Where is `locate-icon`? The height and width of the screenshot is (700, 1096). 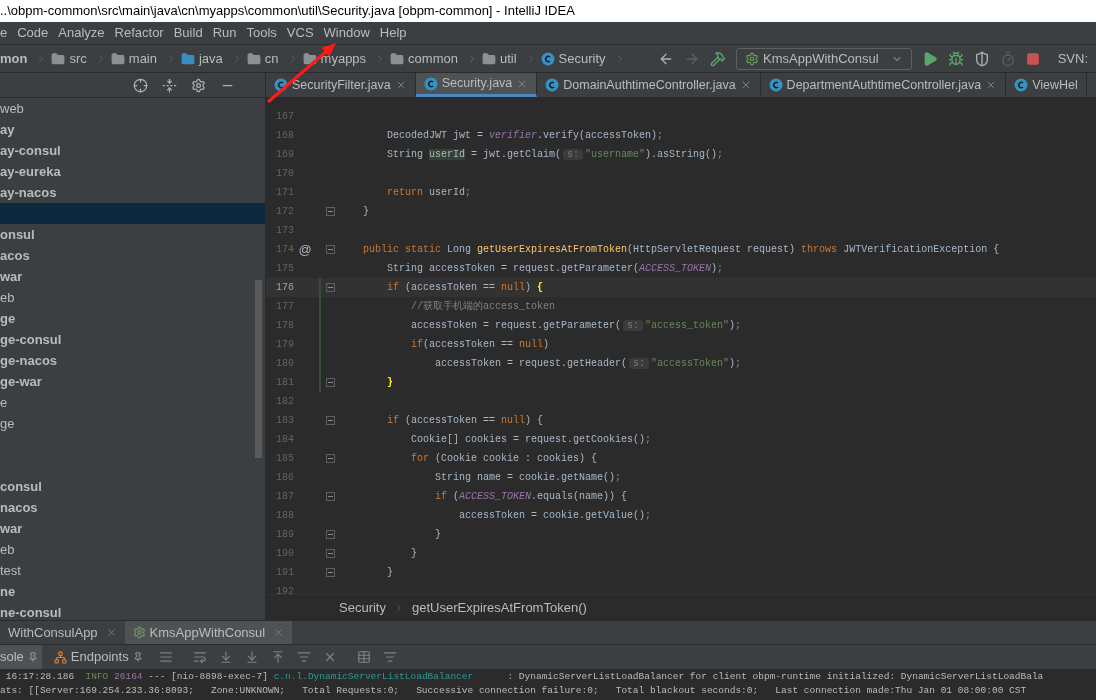
locate-icon is located at coordinates (140, 85).